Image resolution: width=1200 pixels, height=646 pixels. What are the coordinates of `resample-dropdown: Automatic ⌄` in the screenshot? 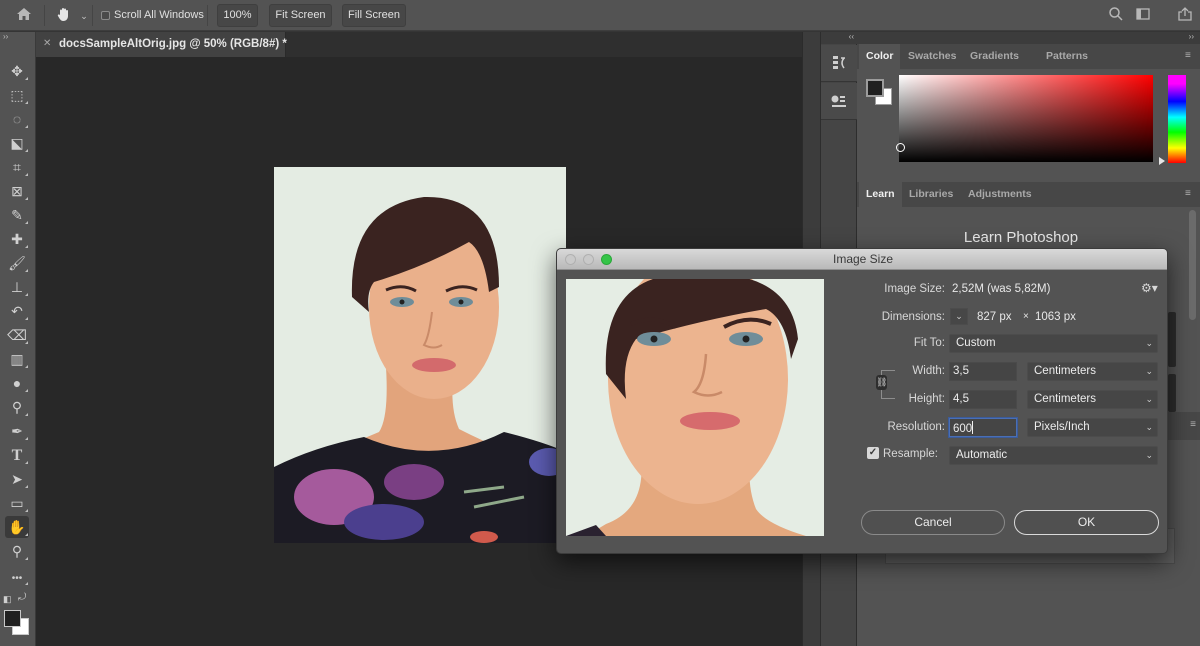 It's located at (1053, 455).